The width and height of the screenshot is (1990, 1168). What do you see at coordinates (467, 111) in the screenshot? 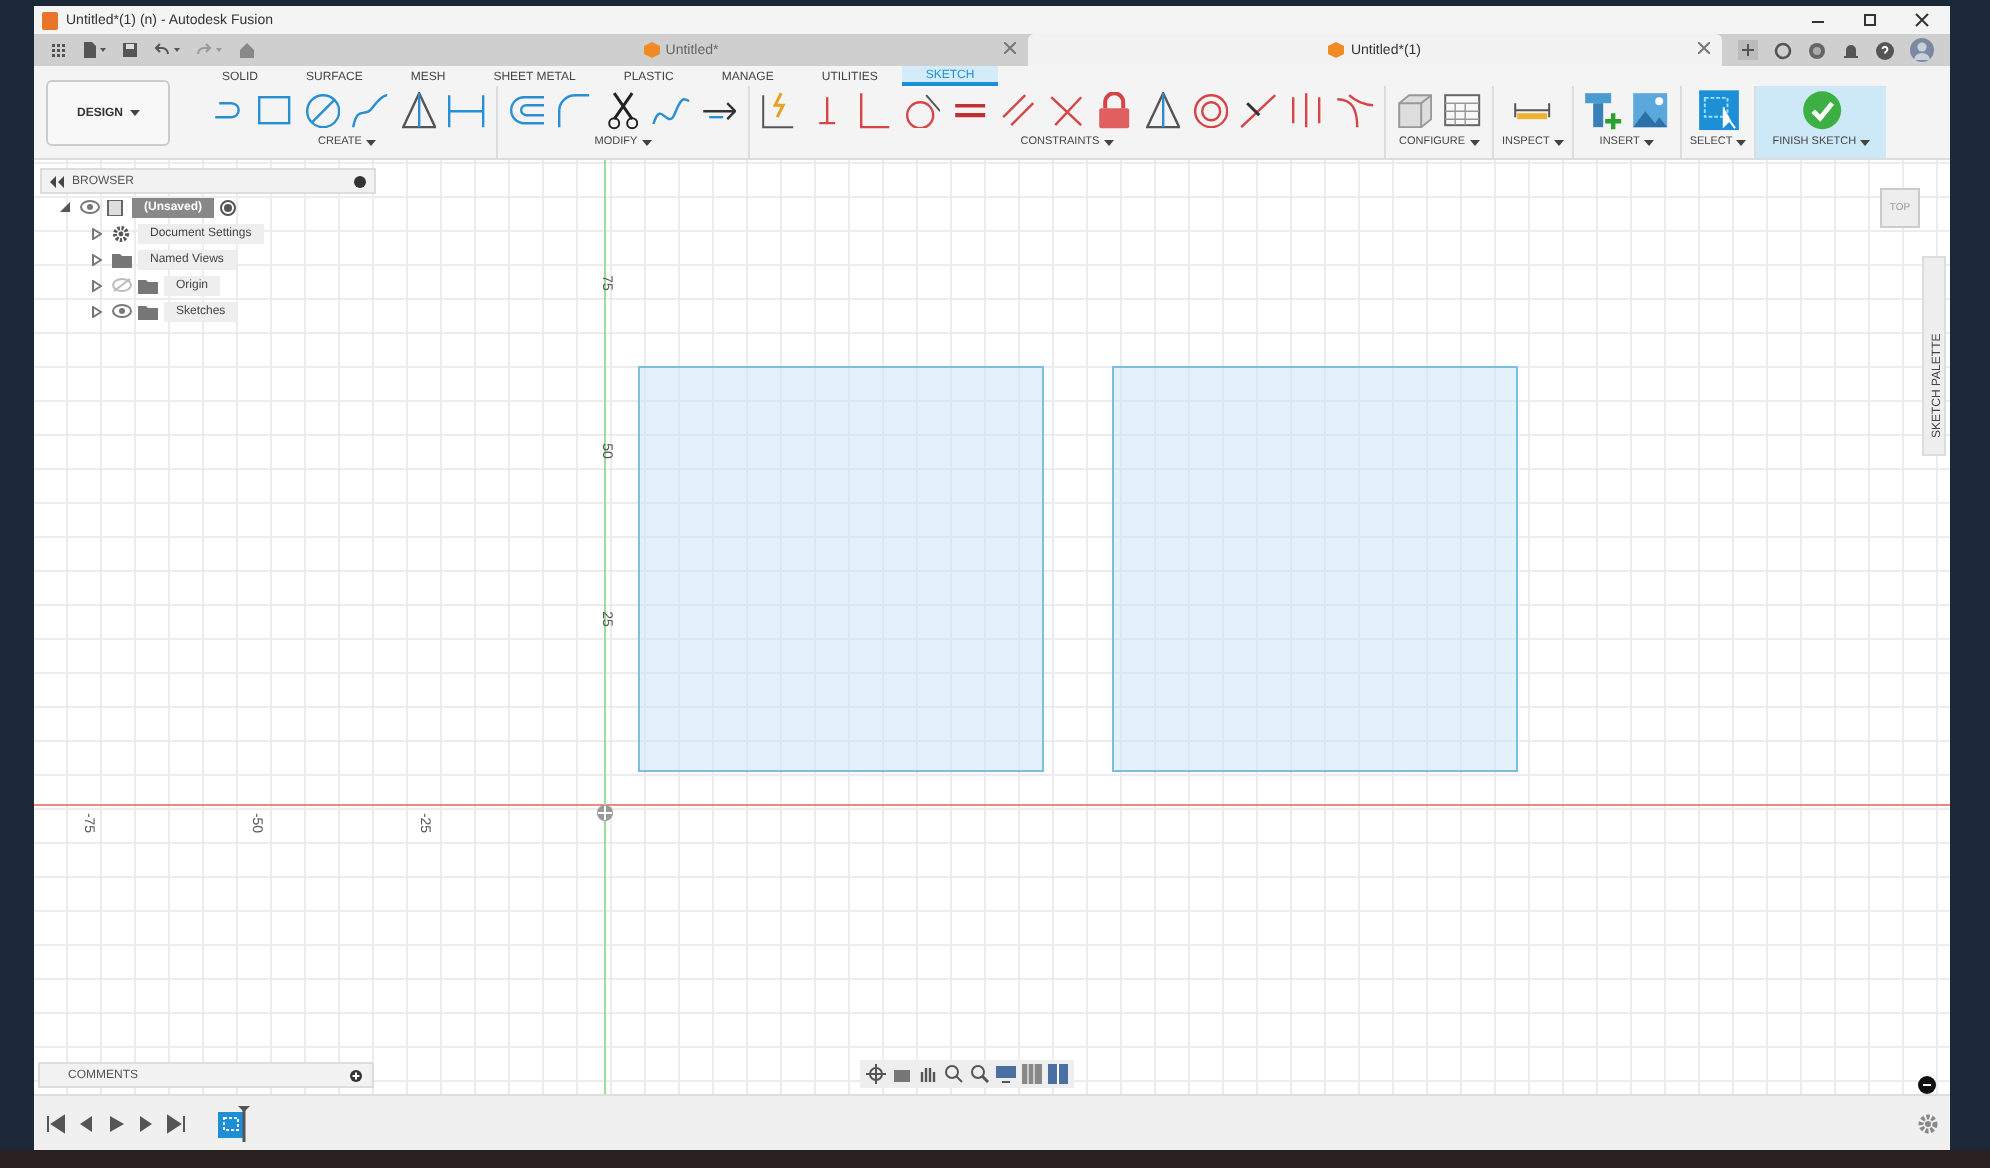
I see `dimension-icon` at bounding box center [467, 111].